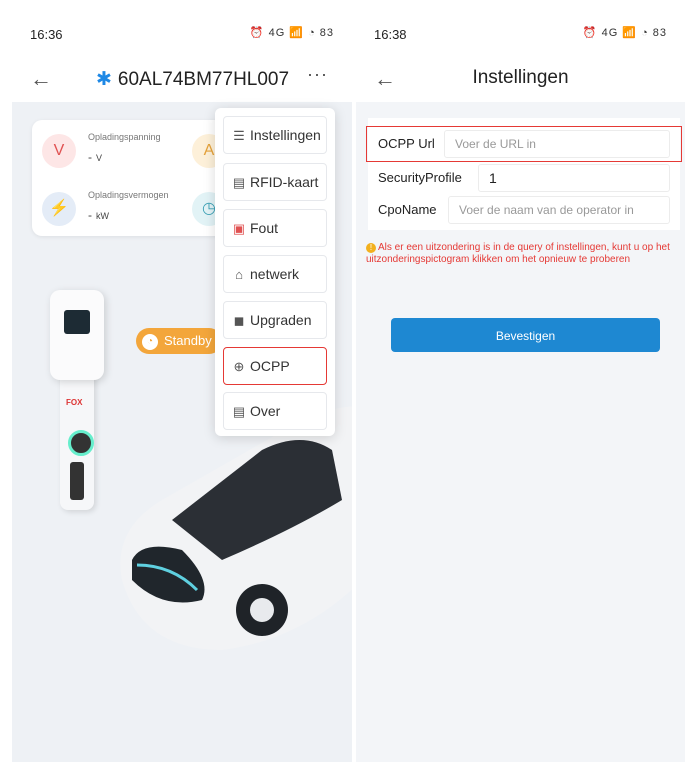 This screenshot has height=762, width=685. I want to click on menu-item-over: ▤ Over, so click(275, 411).